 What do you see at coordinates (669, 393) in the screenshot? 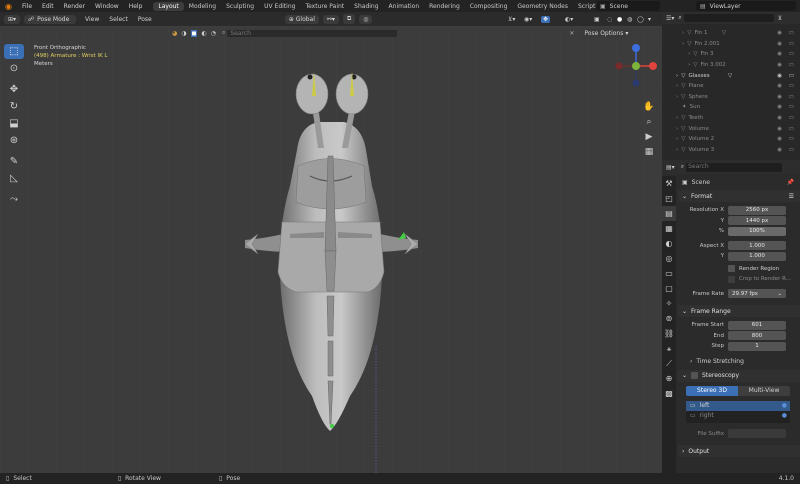
I see `texture-tab-icon: ▩` at bounding box center [669, 393].